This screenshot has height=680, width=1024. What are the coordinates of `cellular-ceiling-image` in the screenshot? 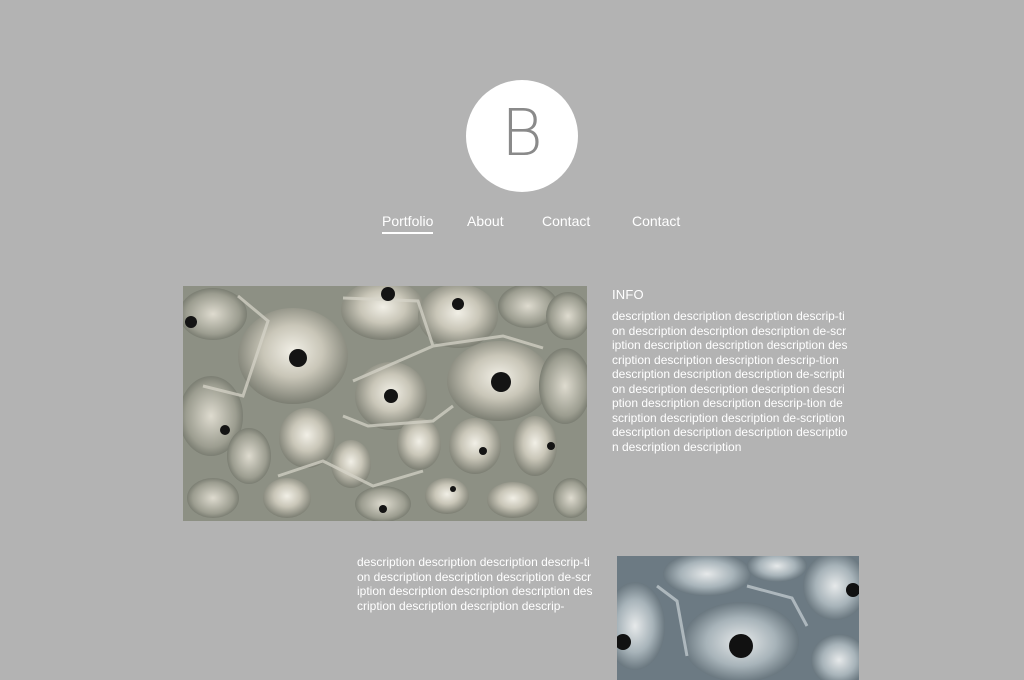 It's located at (385, 403).